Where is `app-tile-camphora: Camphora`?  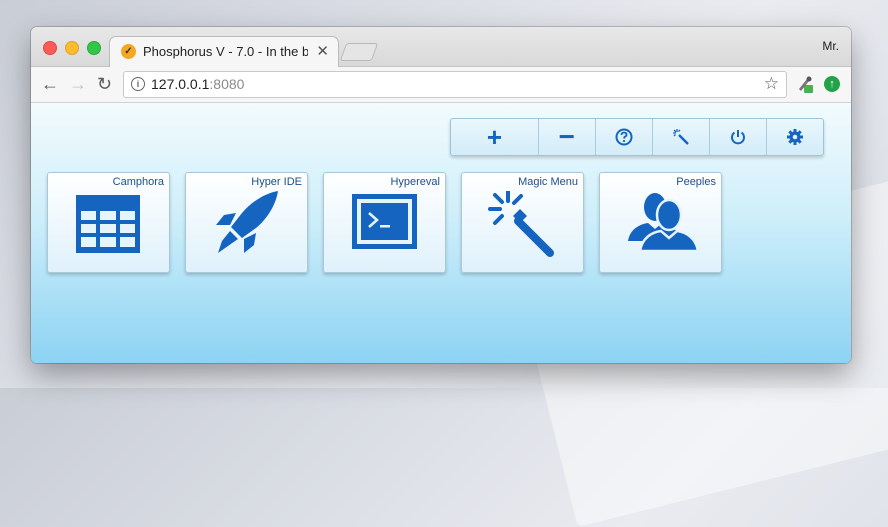
app-tile-camphora: Camphora is located at coordinates (108, 222).